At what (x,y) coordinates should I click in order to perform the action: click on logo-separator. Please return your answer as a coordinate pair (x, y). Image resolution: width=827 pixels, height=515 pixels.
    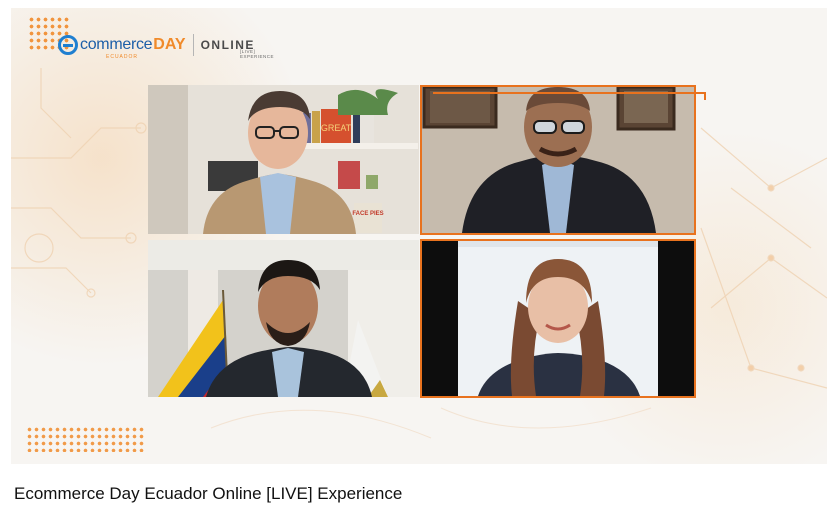
    Looking at the image, I should click on (193, 45).